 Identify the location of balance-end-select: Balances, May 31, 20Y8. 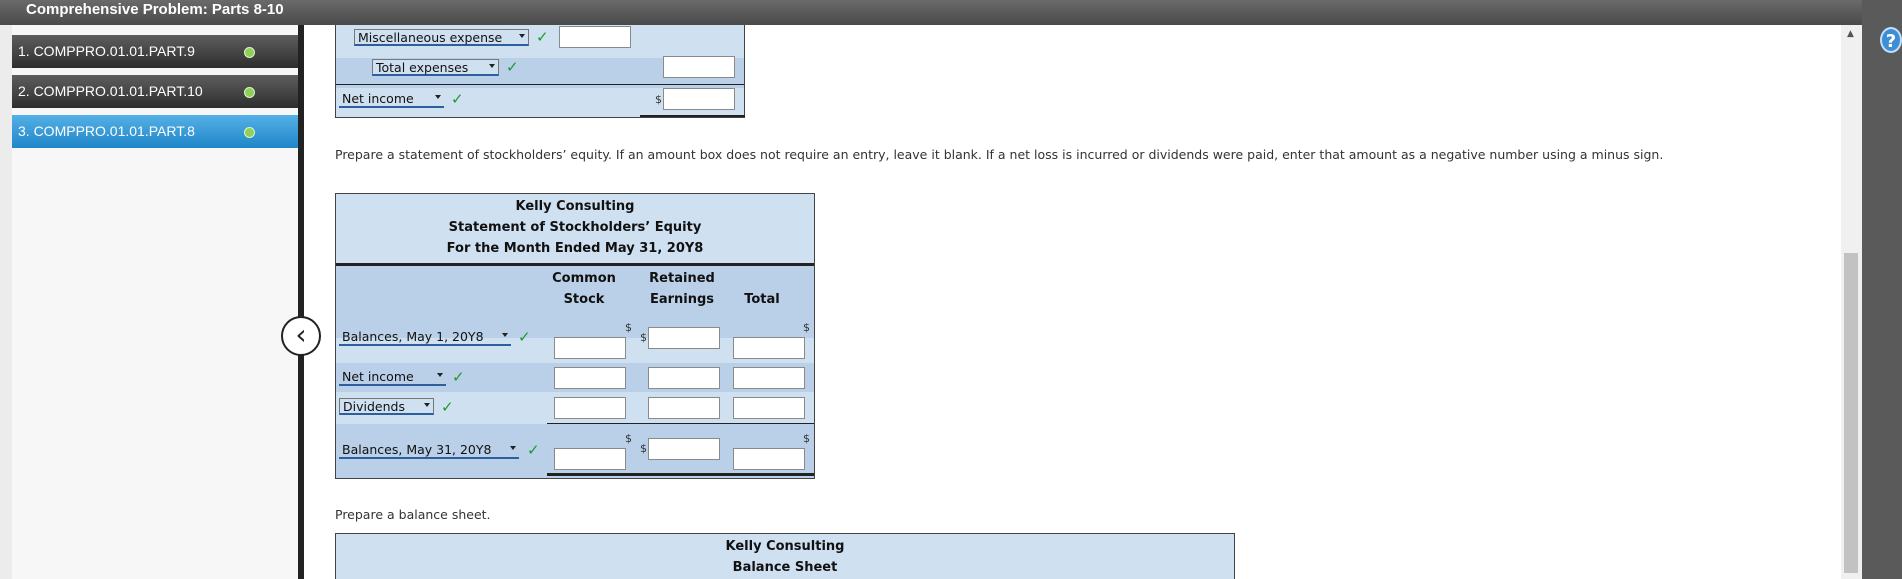
(429, 450).